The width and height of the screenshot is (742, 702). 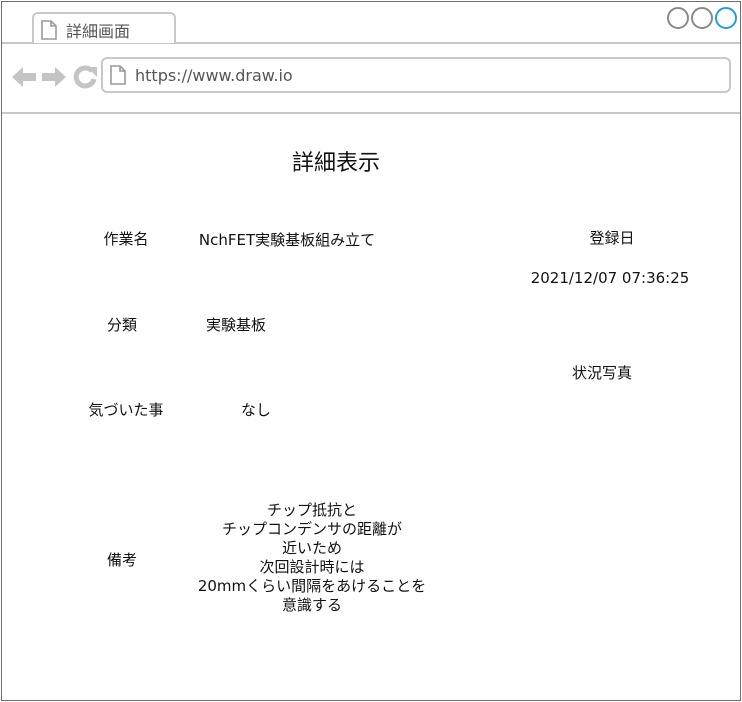 I want to click on navigation-bar: https://www.draw.io, so click(x=371, y=79).